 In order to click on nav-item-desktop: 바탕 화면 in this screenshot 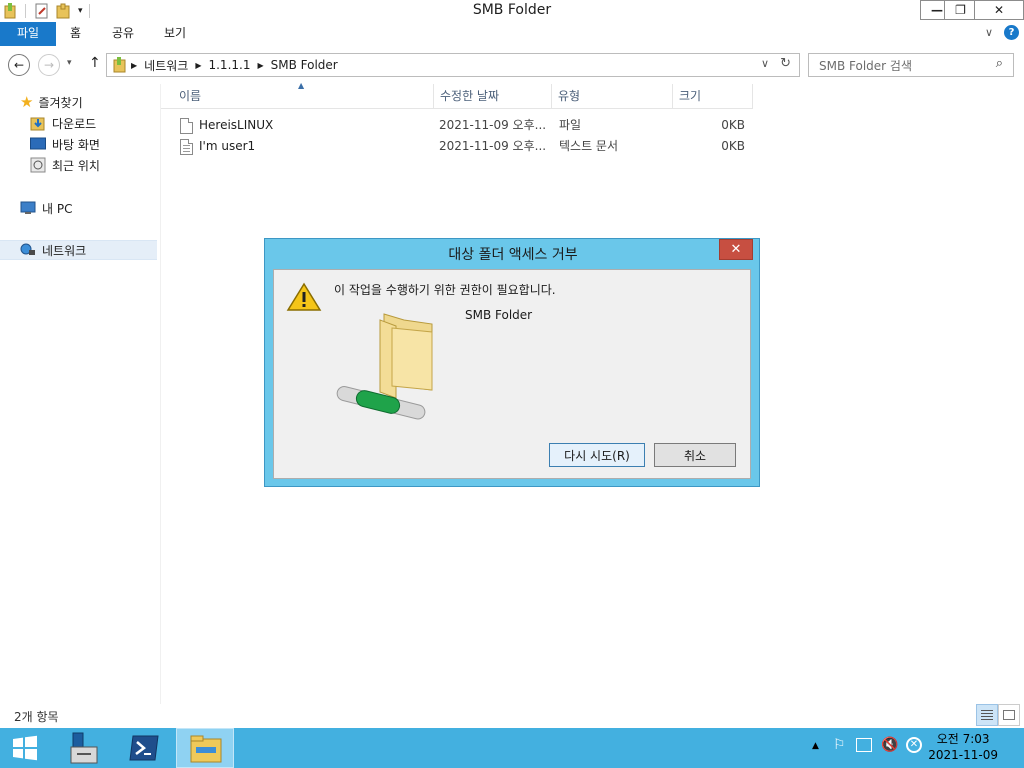, I will do `click(65, 144)`.